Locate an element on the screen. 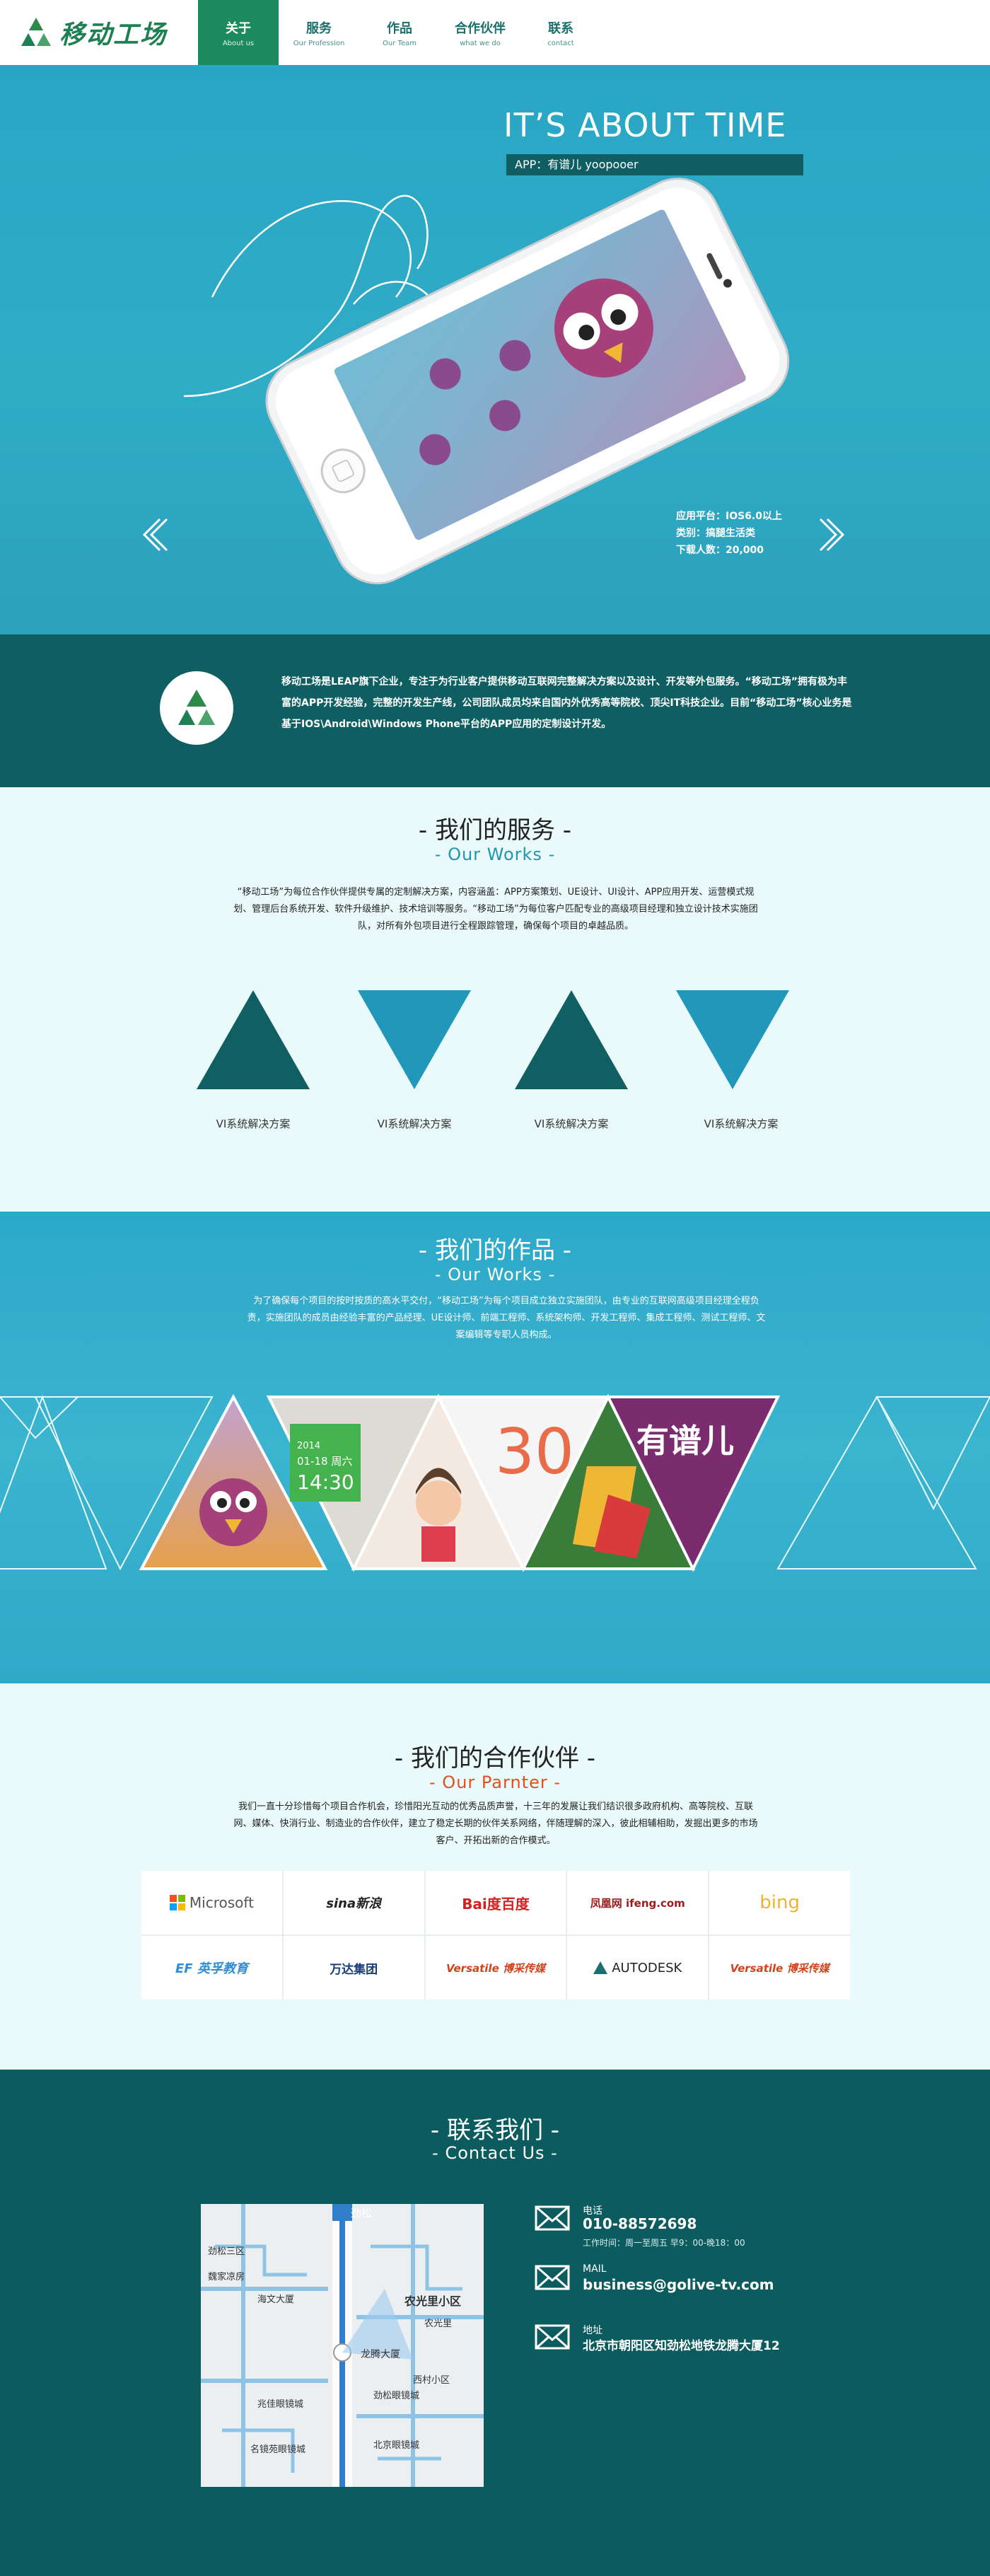  calendar-date: 01-18 周六 is located at coordinates (325, 1461).